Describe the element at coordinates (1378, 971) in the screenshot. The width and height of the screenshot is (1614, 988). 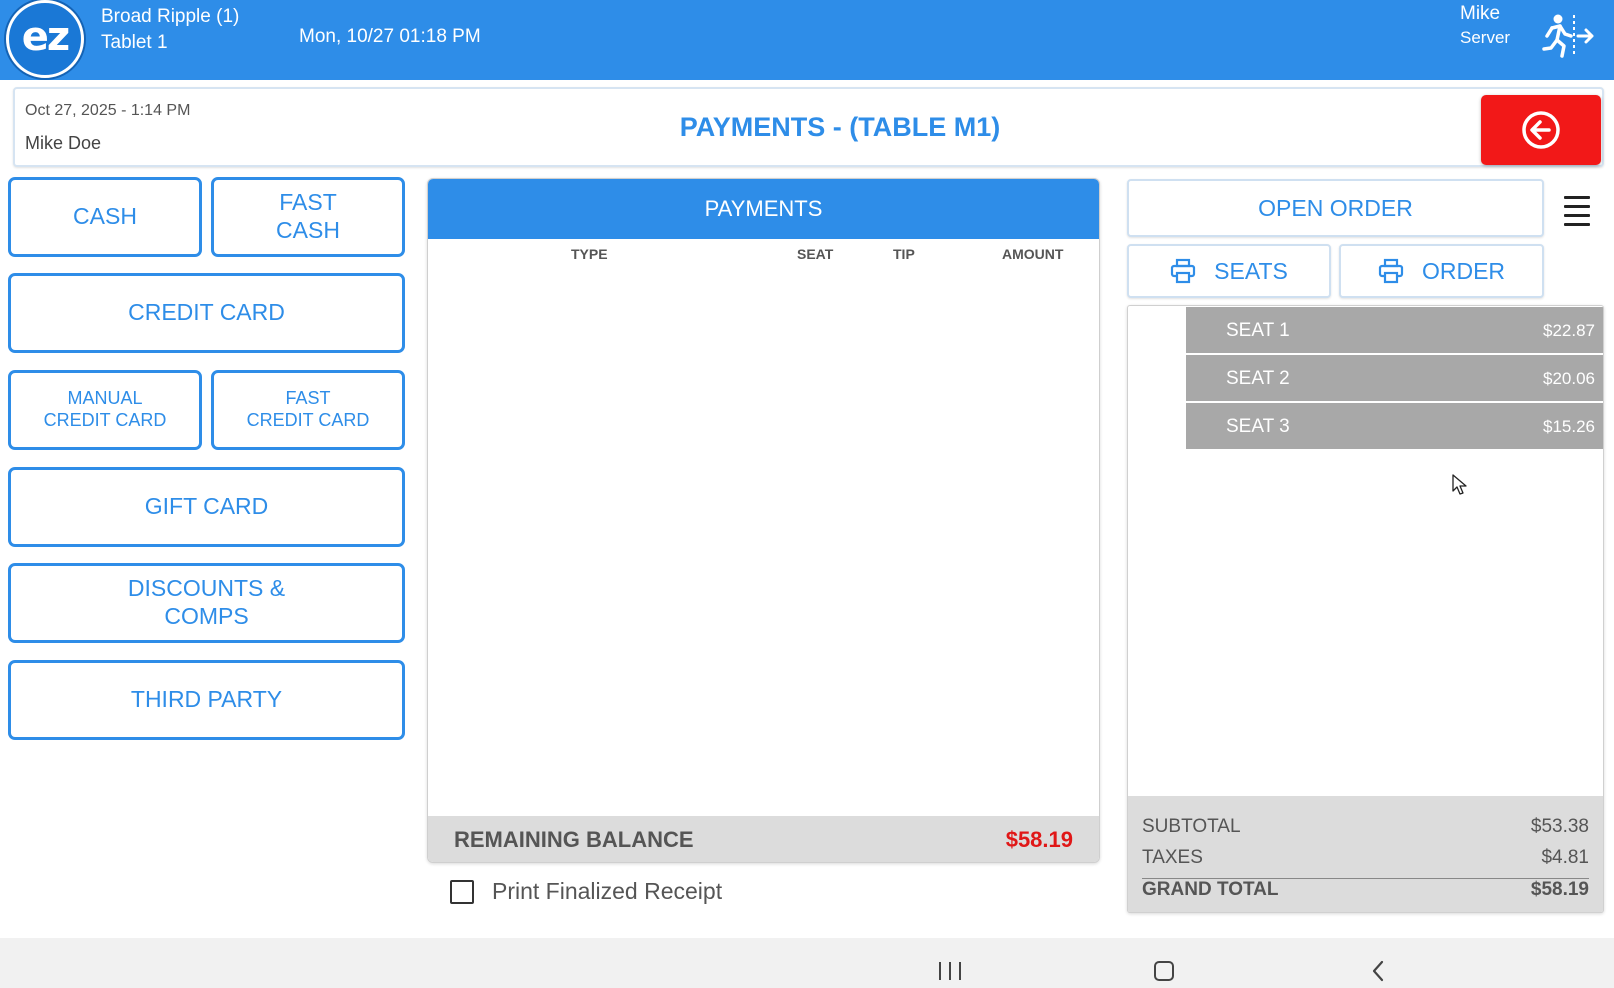
I see `back-chevron-icon` at that location.